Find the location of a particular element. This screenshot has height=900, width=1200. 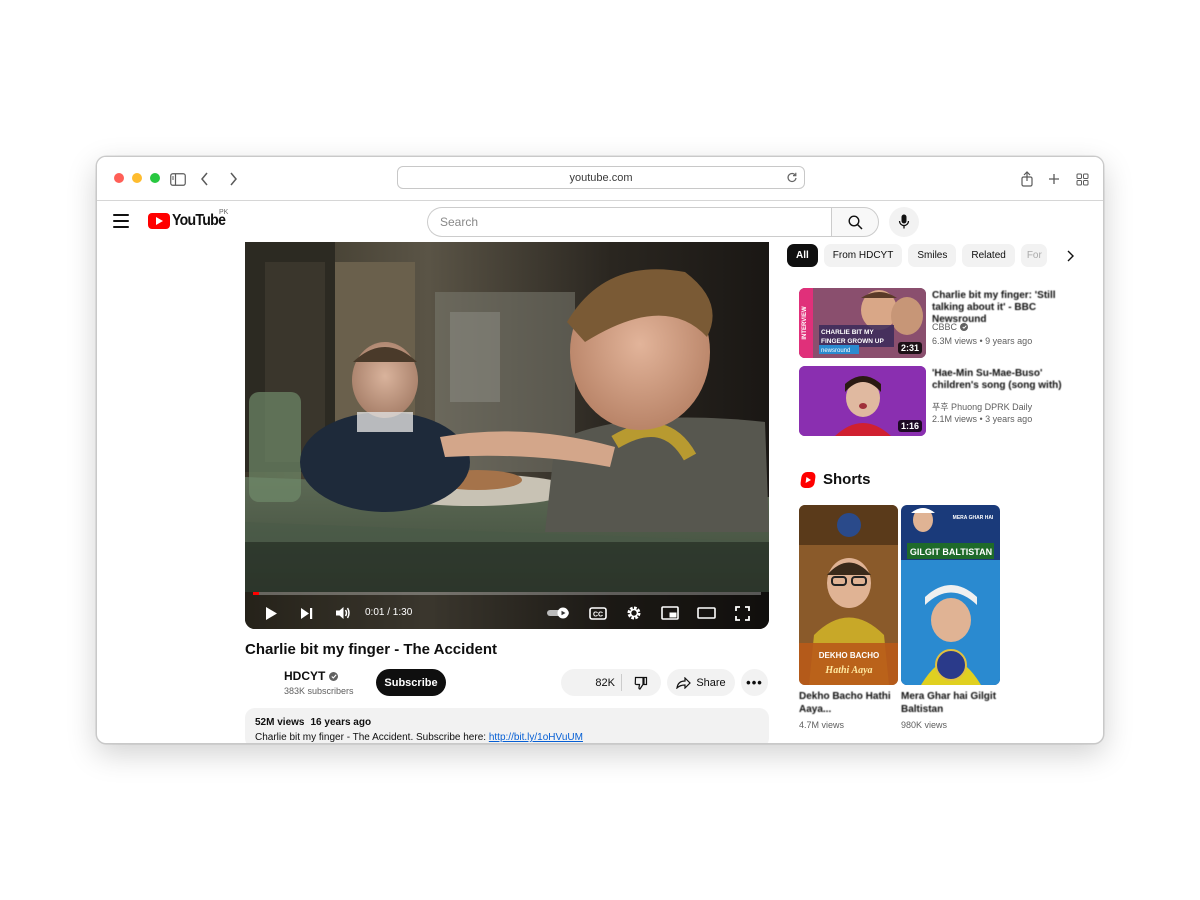

time-display: 0:01 / 1:30 is located at coordinates (389, 612).